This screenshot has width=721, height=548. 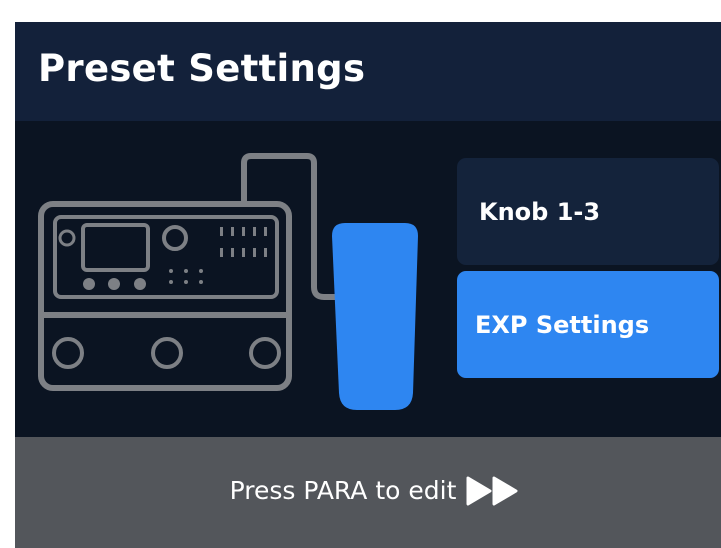 I want to click on multi-effects-pedal-icon, so click(x=165, y=296).